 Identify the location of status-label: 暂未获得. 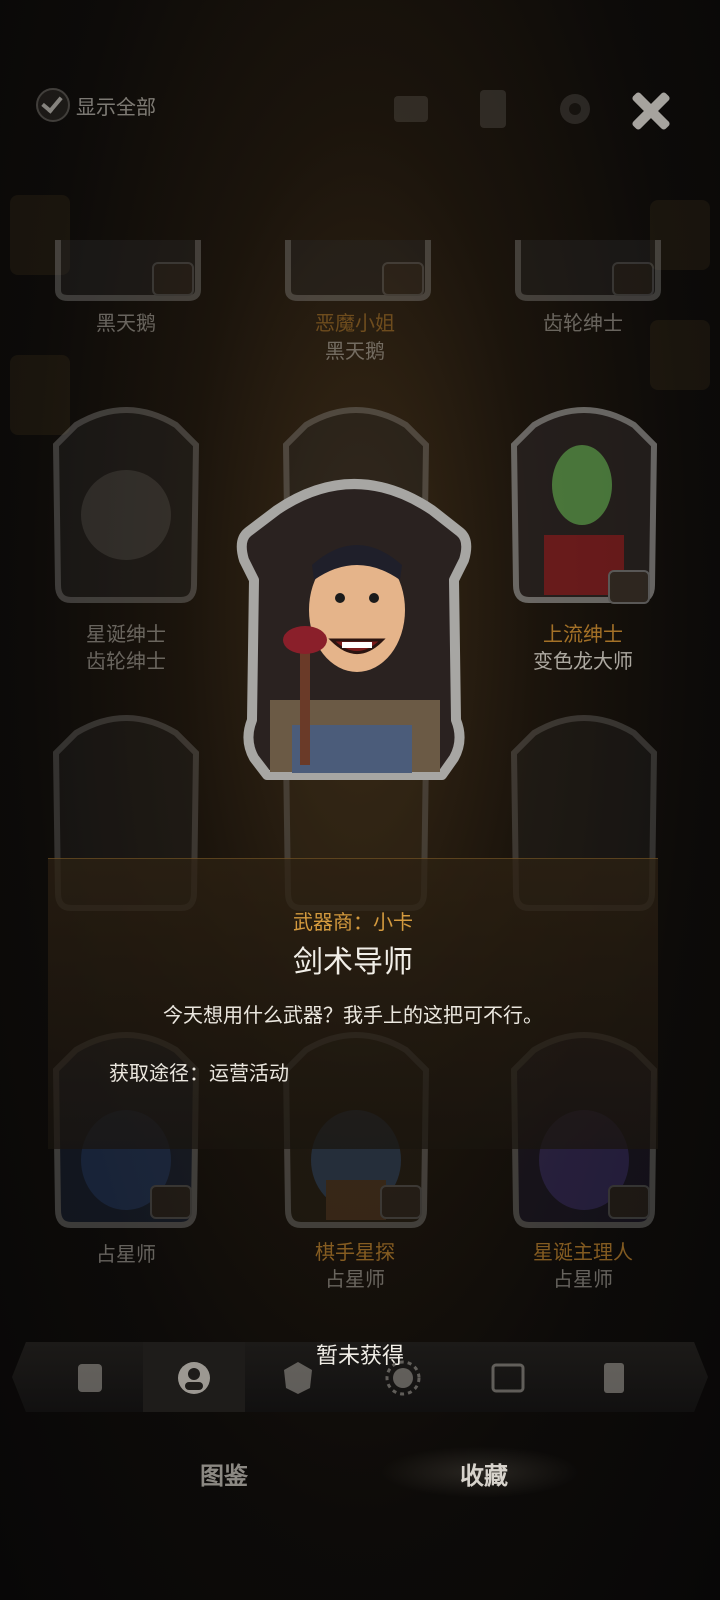
(359, 1356).